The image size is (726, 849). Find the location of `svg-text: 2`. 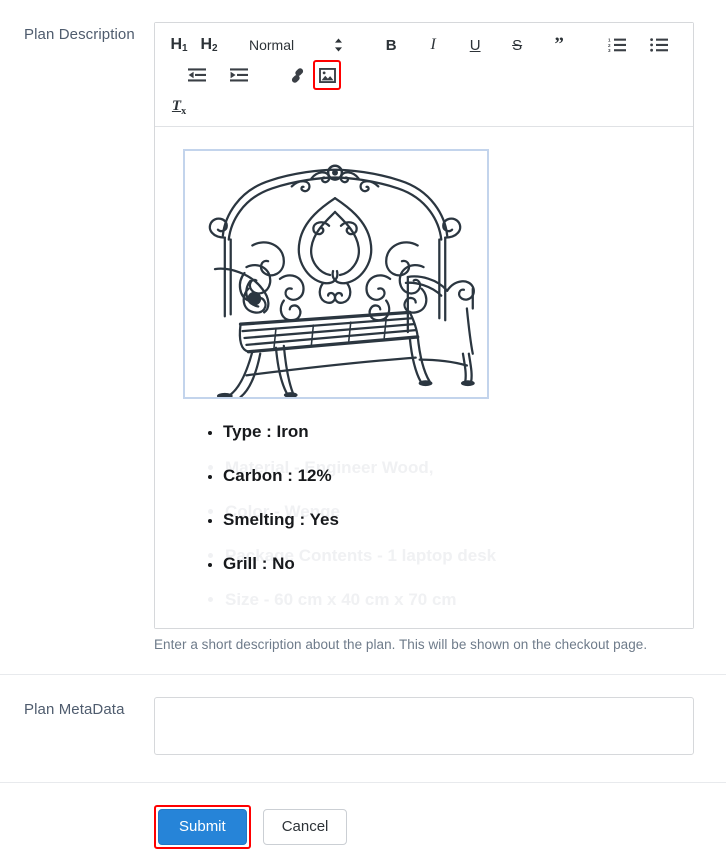

svg-text: 2 is located at coordinates (609, 45).